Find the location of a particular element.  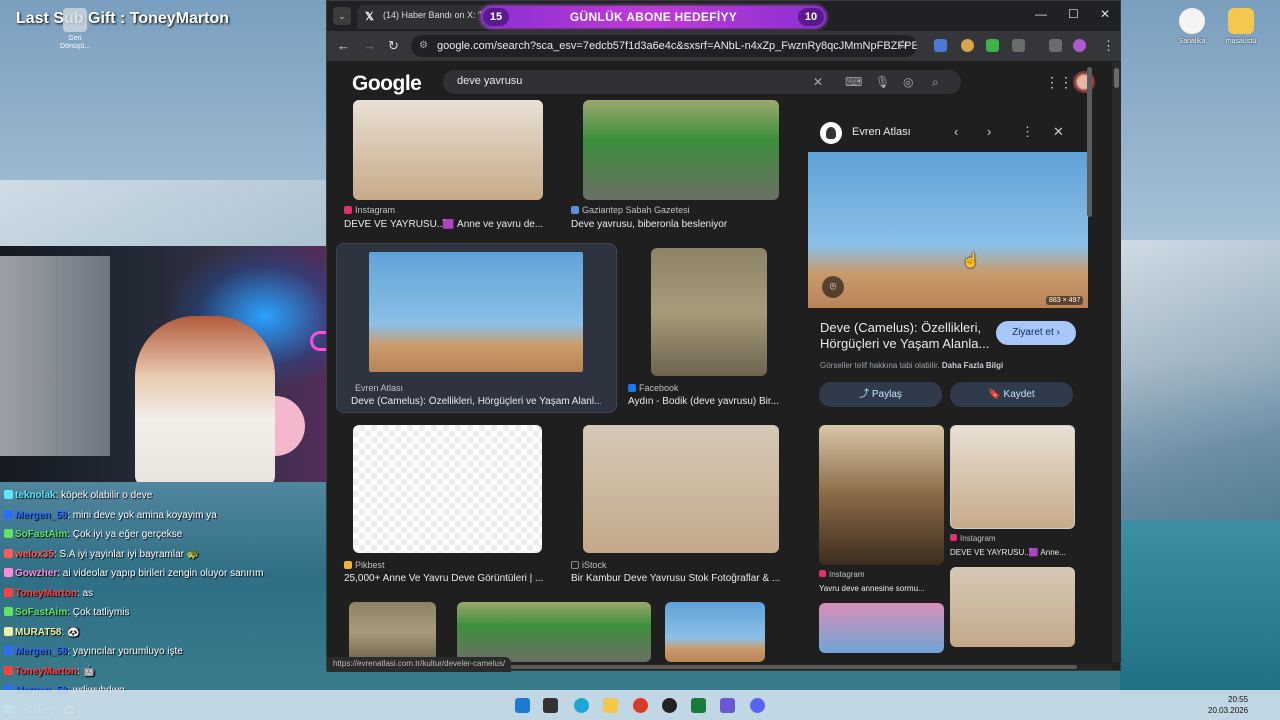

subscriber-goal-banner: 15 GÜNLÜK ABONE HEDEFİYY 10 is located at coordinates (653, 17).